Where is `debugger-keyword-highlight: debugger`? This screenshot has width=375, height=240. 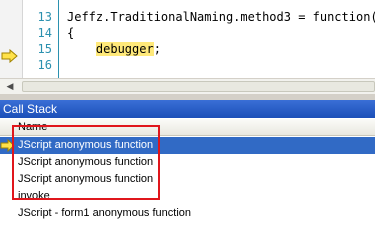
debugger-keyword-highlight: debugger is located at coordinates (124, 49).